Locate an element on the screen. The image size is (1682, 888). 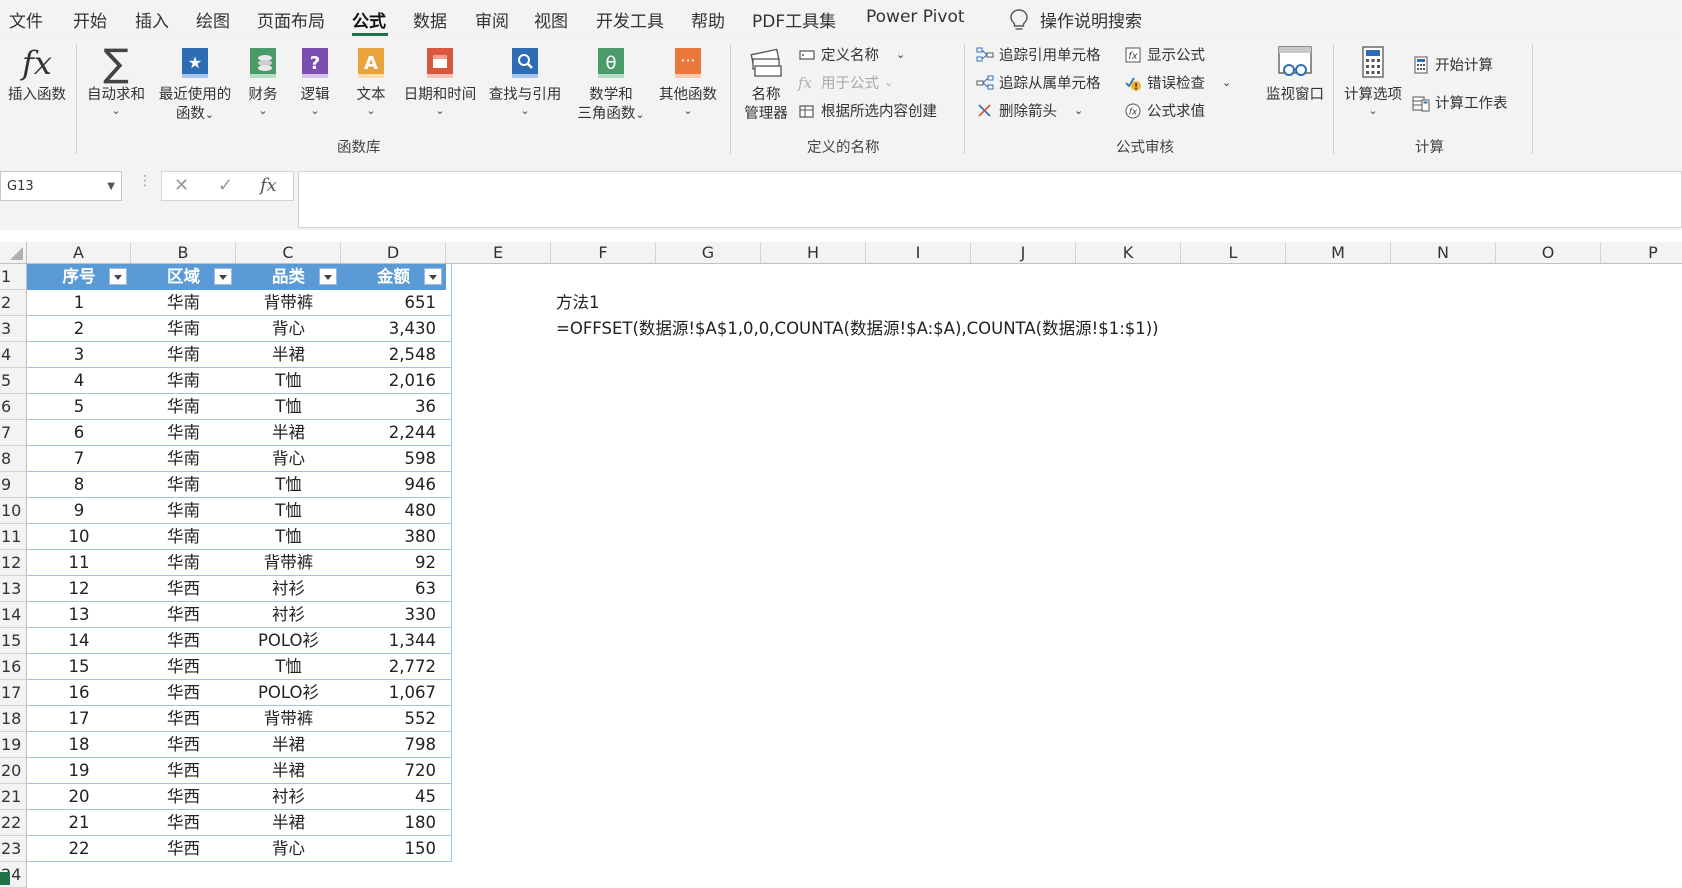
row-header-9: 9 is located at coordinates (13, 485).